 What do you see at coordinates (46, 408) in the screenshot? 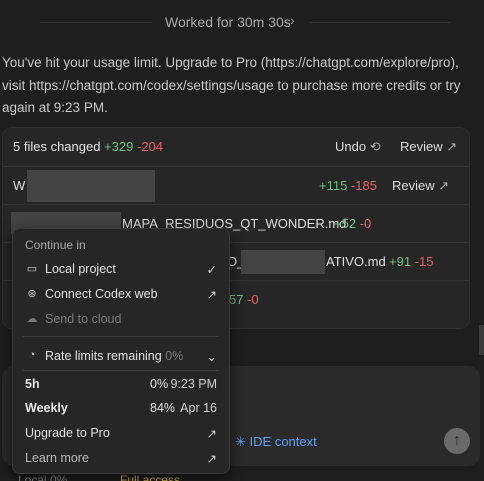
I see `limit-label: Weekly` at bounding box center [46, 408].